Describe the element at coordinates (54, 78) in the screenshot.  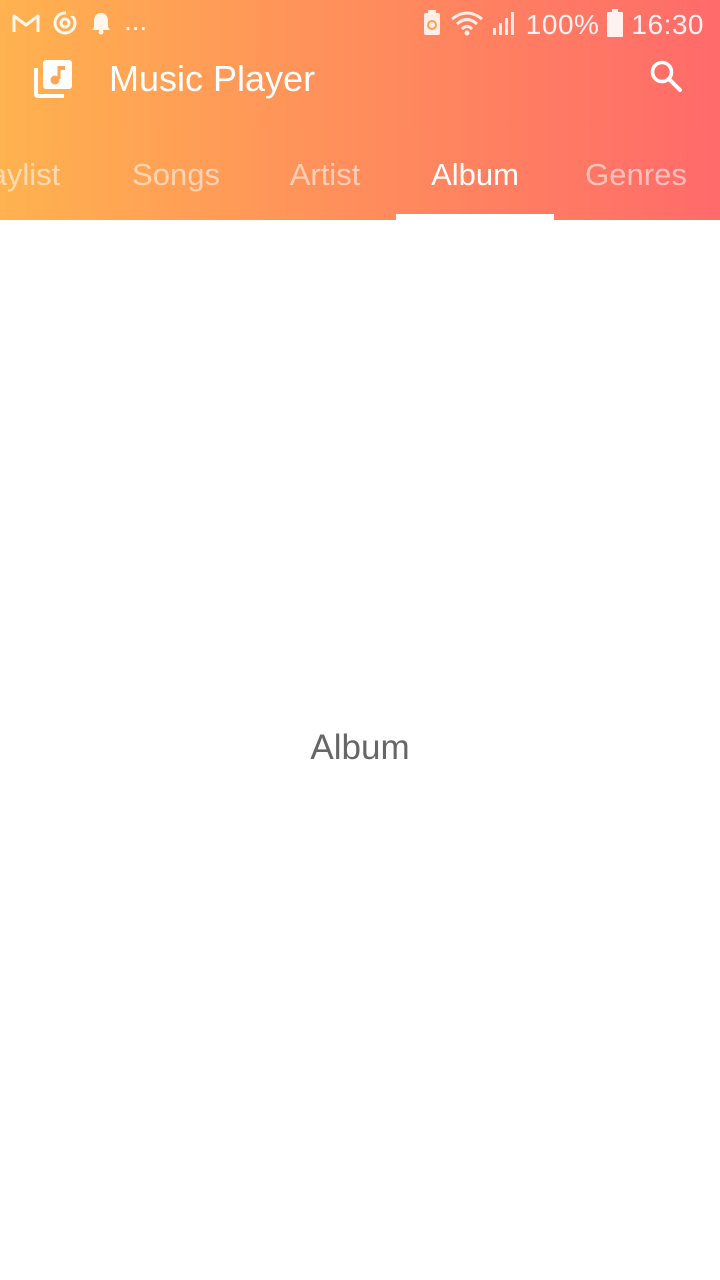
I see `music-library-icon` at that location.